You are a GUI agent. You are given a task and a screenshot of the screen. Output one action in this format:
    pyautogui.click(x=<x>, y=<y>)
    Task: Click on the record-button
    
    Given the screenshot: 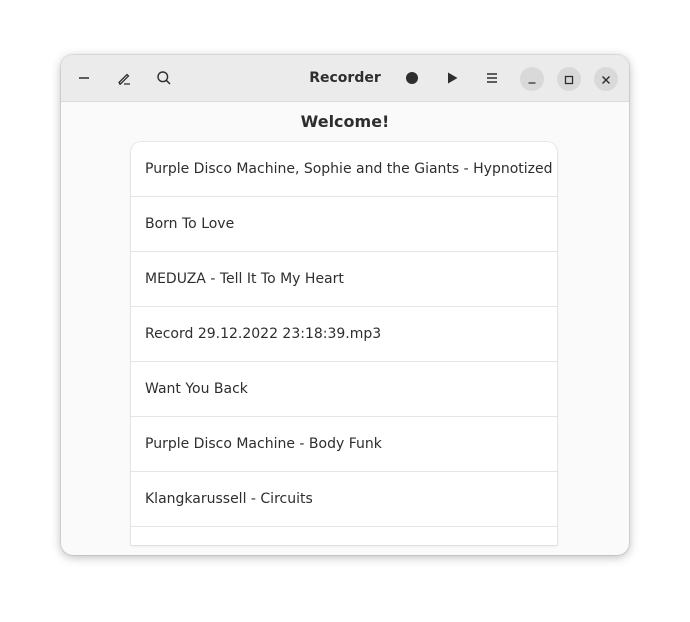 What is the action you would take?
    pyautogui.click(x=412, y=78)
    